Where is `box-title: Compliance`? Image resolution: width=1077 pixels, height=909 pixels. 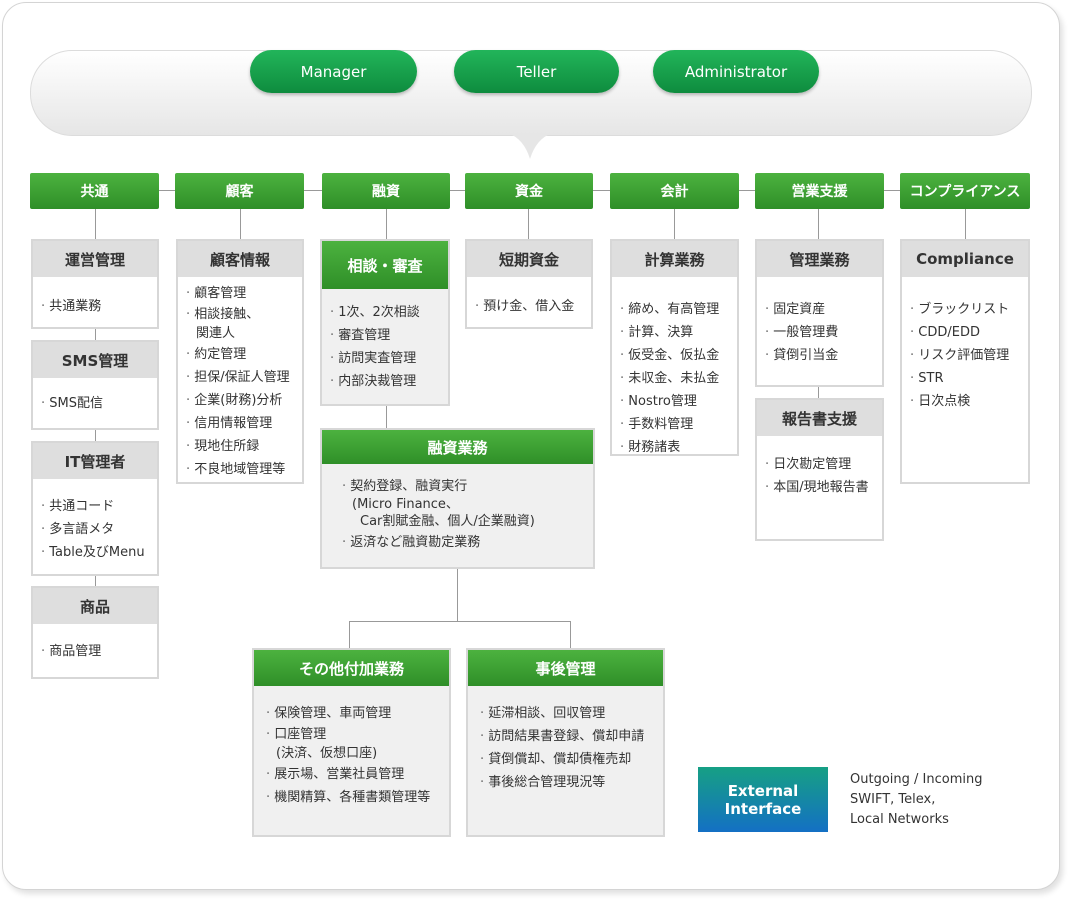
box-title: Compliance is located at coordinates (965, 259).